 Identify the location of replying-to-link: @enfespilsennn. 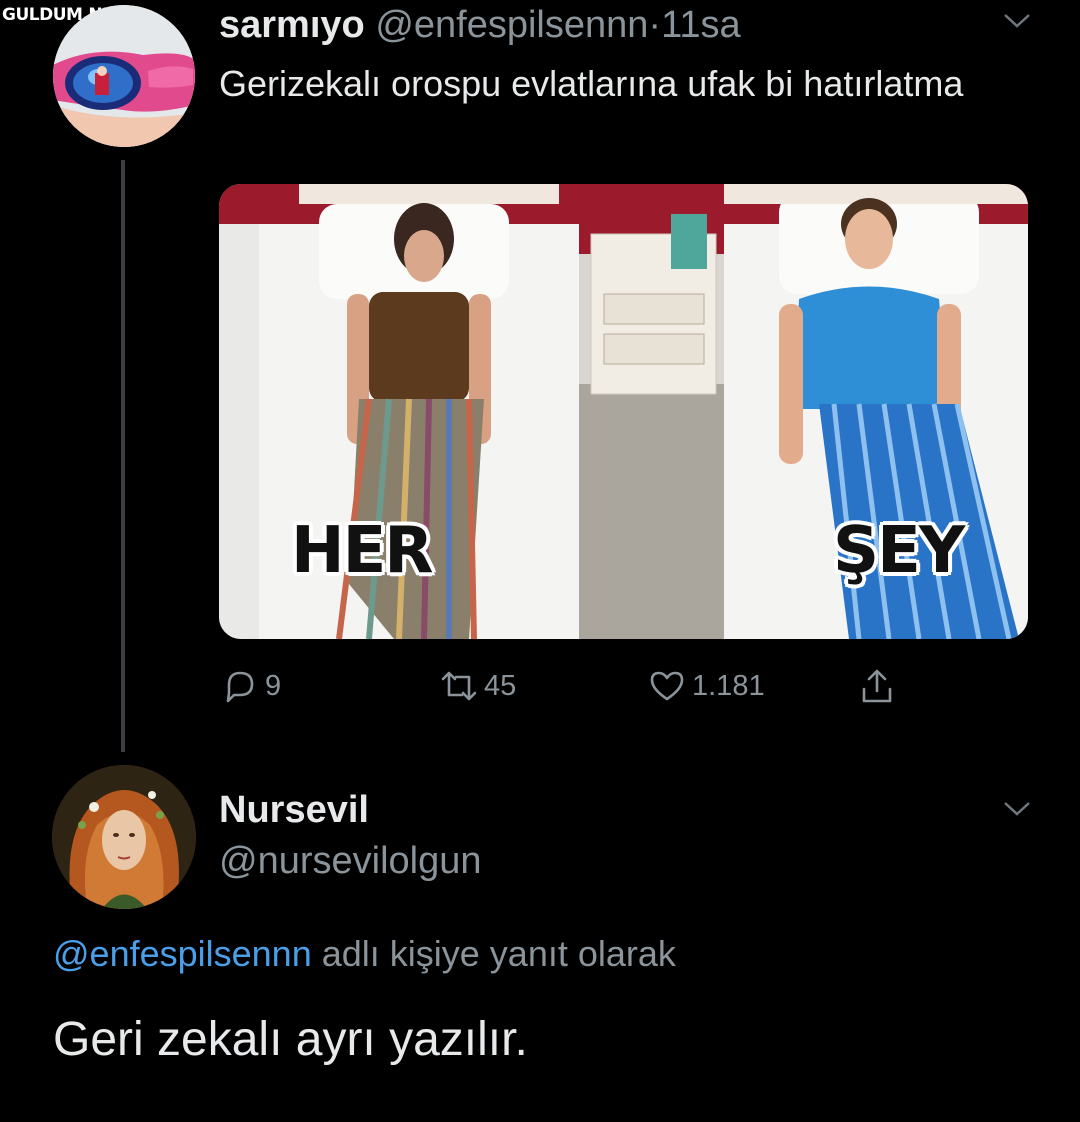
(182, 953).